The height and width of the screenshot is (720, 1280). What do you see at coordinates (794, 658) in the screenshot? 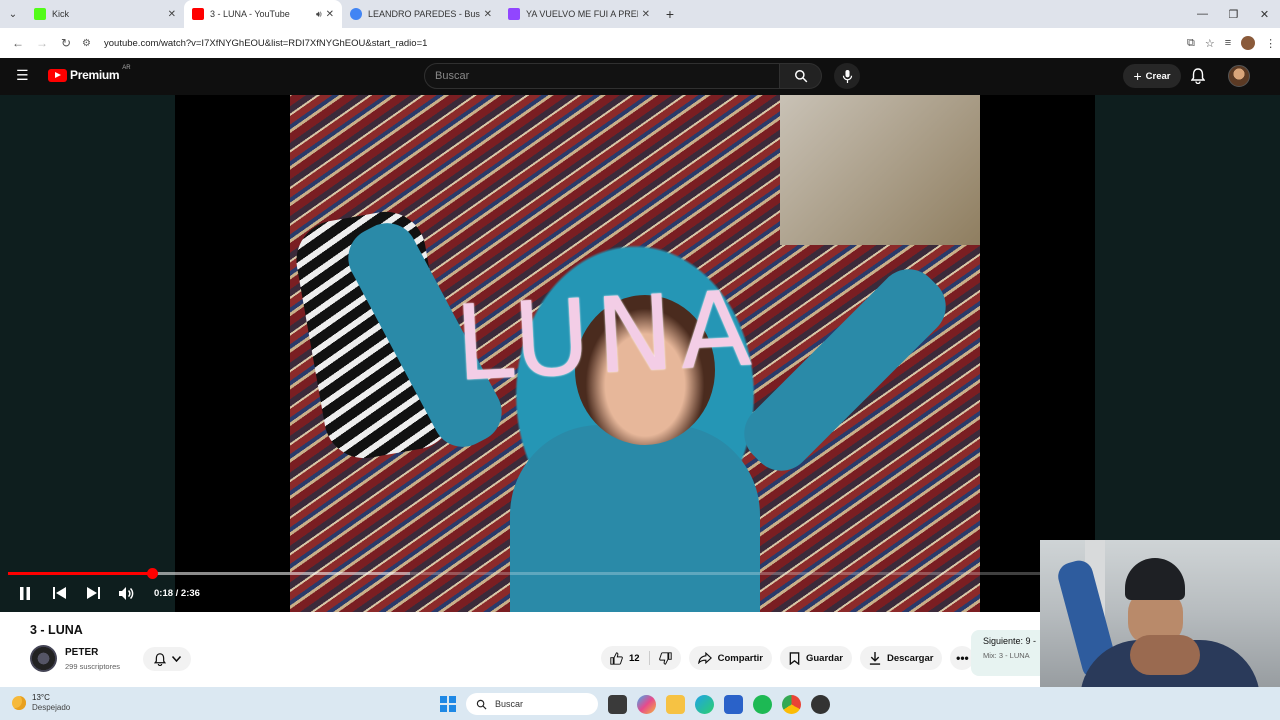
I see `bookmark-icon` at bounding box center [794, 658].